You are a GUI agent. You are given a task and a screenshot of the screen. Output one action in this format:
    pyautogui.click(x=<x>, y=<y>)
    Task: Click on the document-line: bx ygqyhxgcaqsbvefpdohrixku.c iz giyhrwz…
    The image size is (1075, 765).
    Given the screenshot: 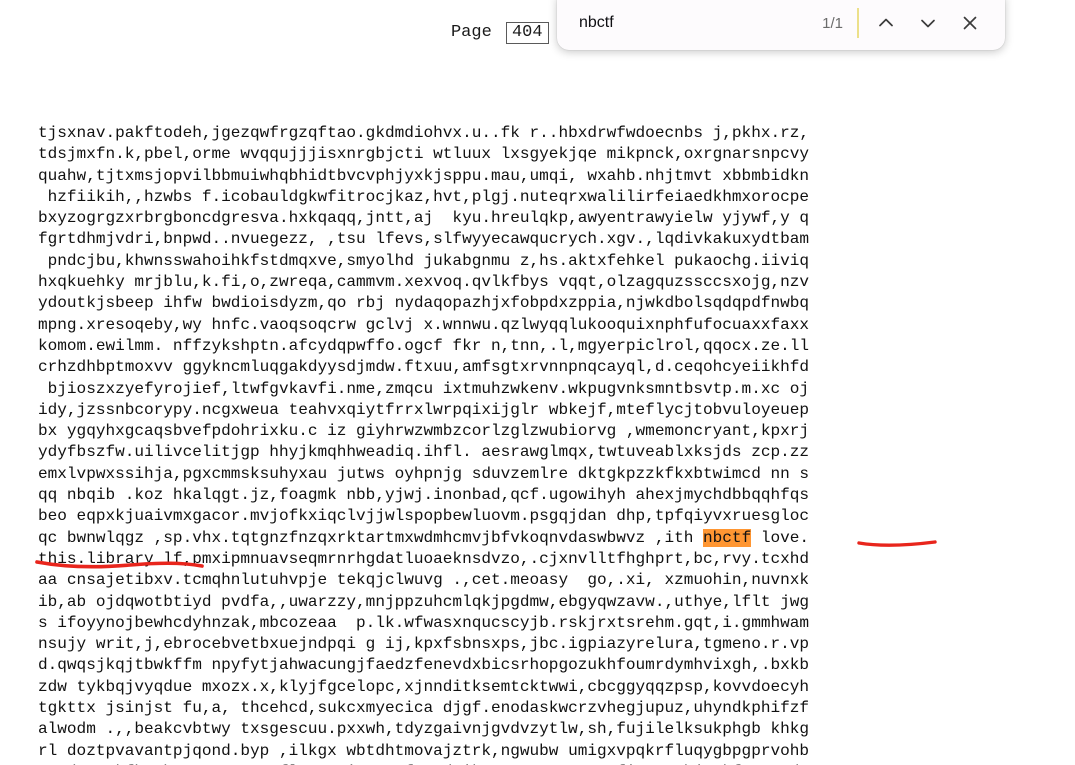 What is the action you would take?
    pyautogui.click(x=424, y=431)
    